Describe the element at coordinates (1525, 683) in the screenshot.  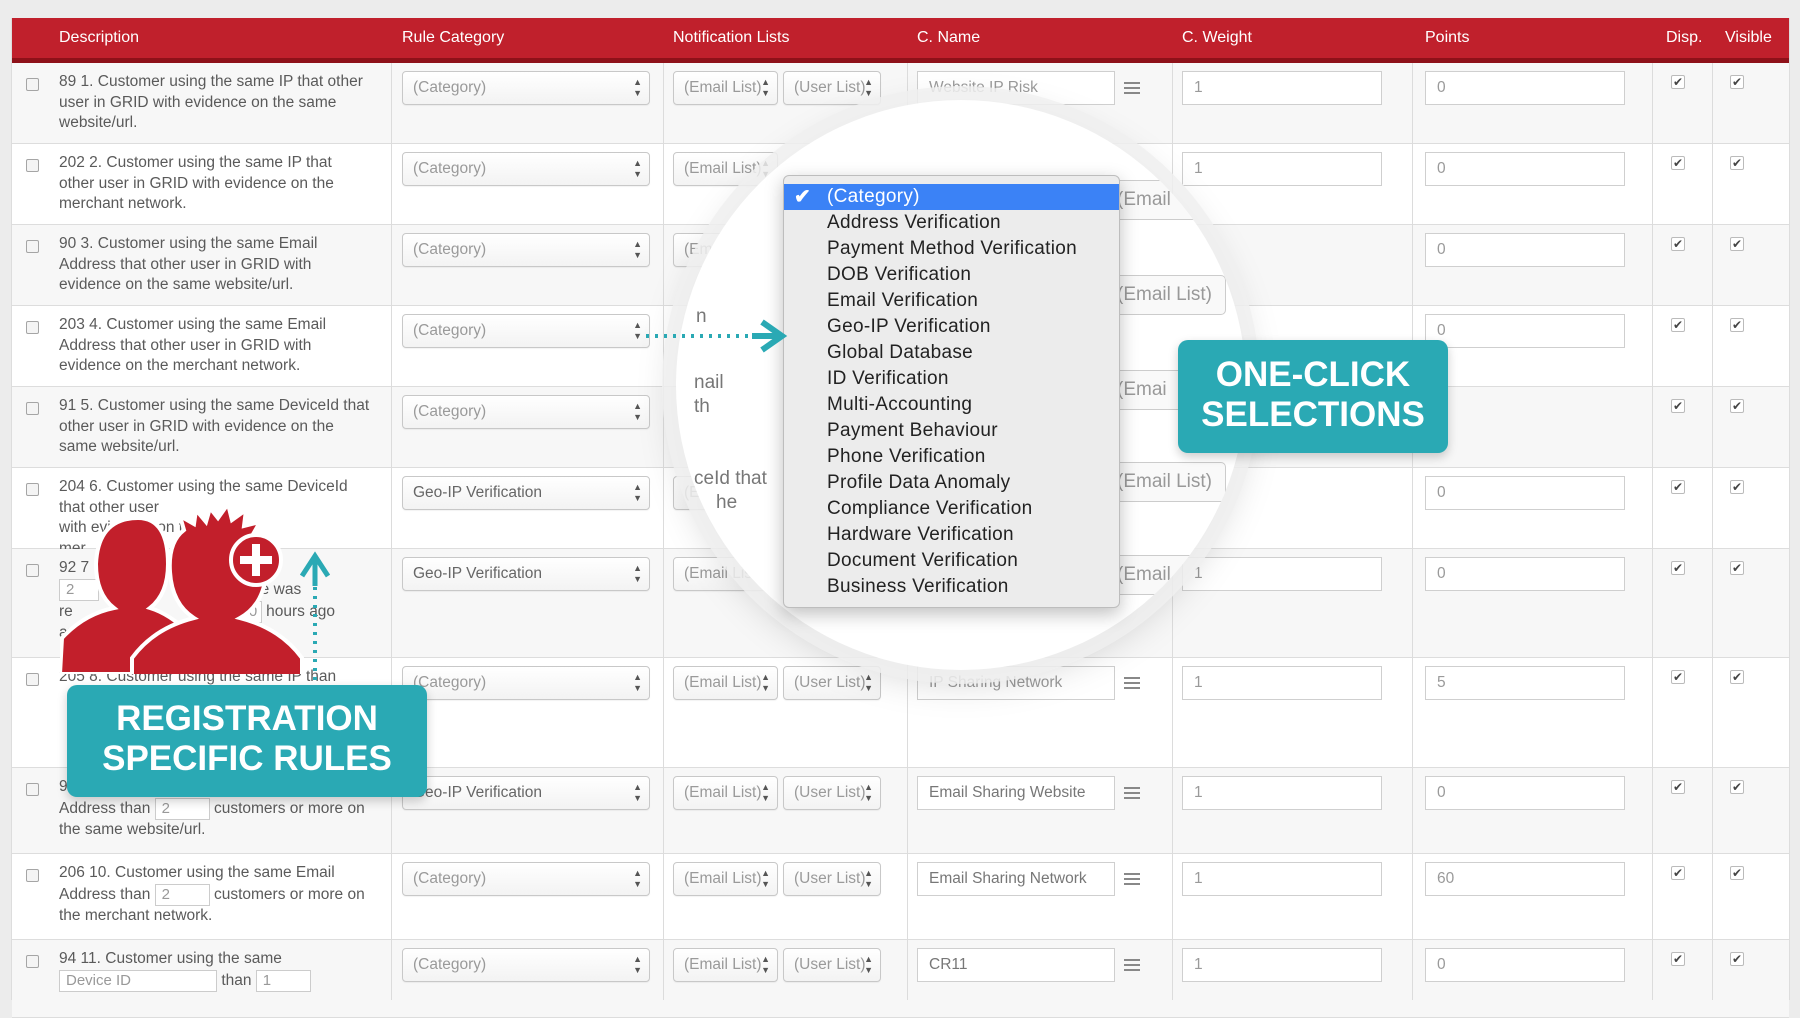
I see `points-input: 5` at that location.